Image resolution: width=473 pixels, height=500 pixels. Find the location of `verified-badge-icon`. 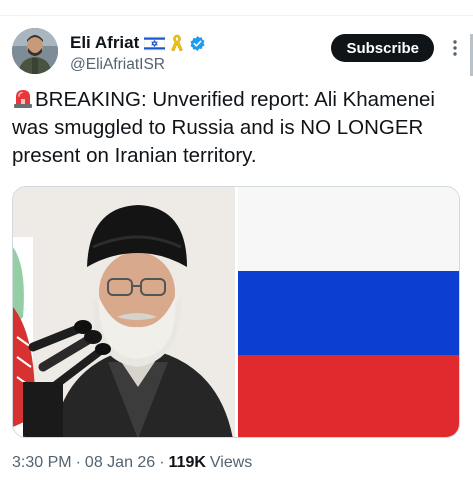

verified-badge-icon is located at coordinates (197, 43).